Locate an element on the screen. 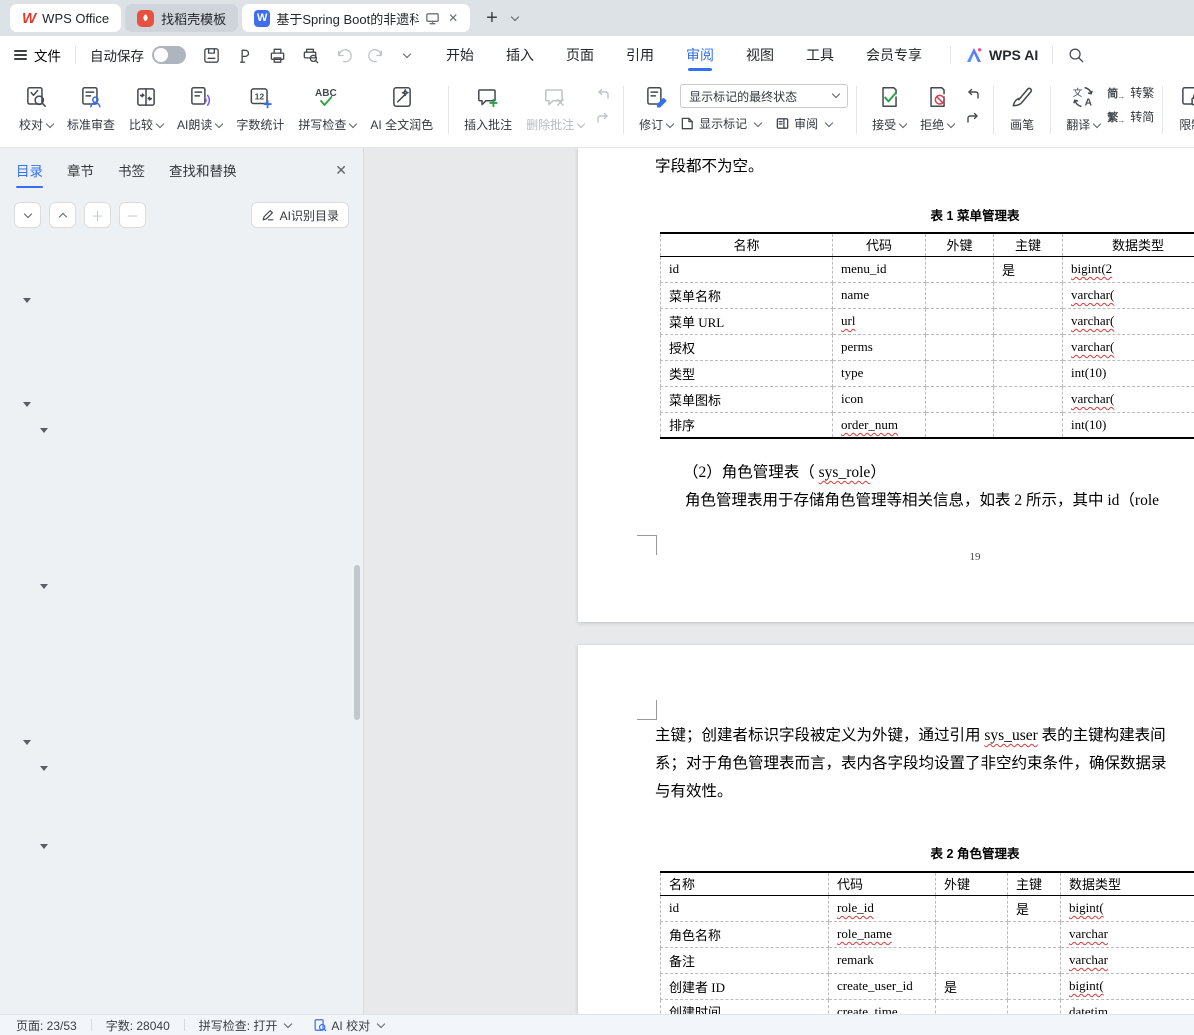 The width and height of the screenshot is (1194, 1035). wps-ai-button: WPS AI is located at coordinates (1001, 55).